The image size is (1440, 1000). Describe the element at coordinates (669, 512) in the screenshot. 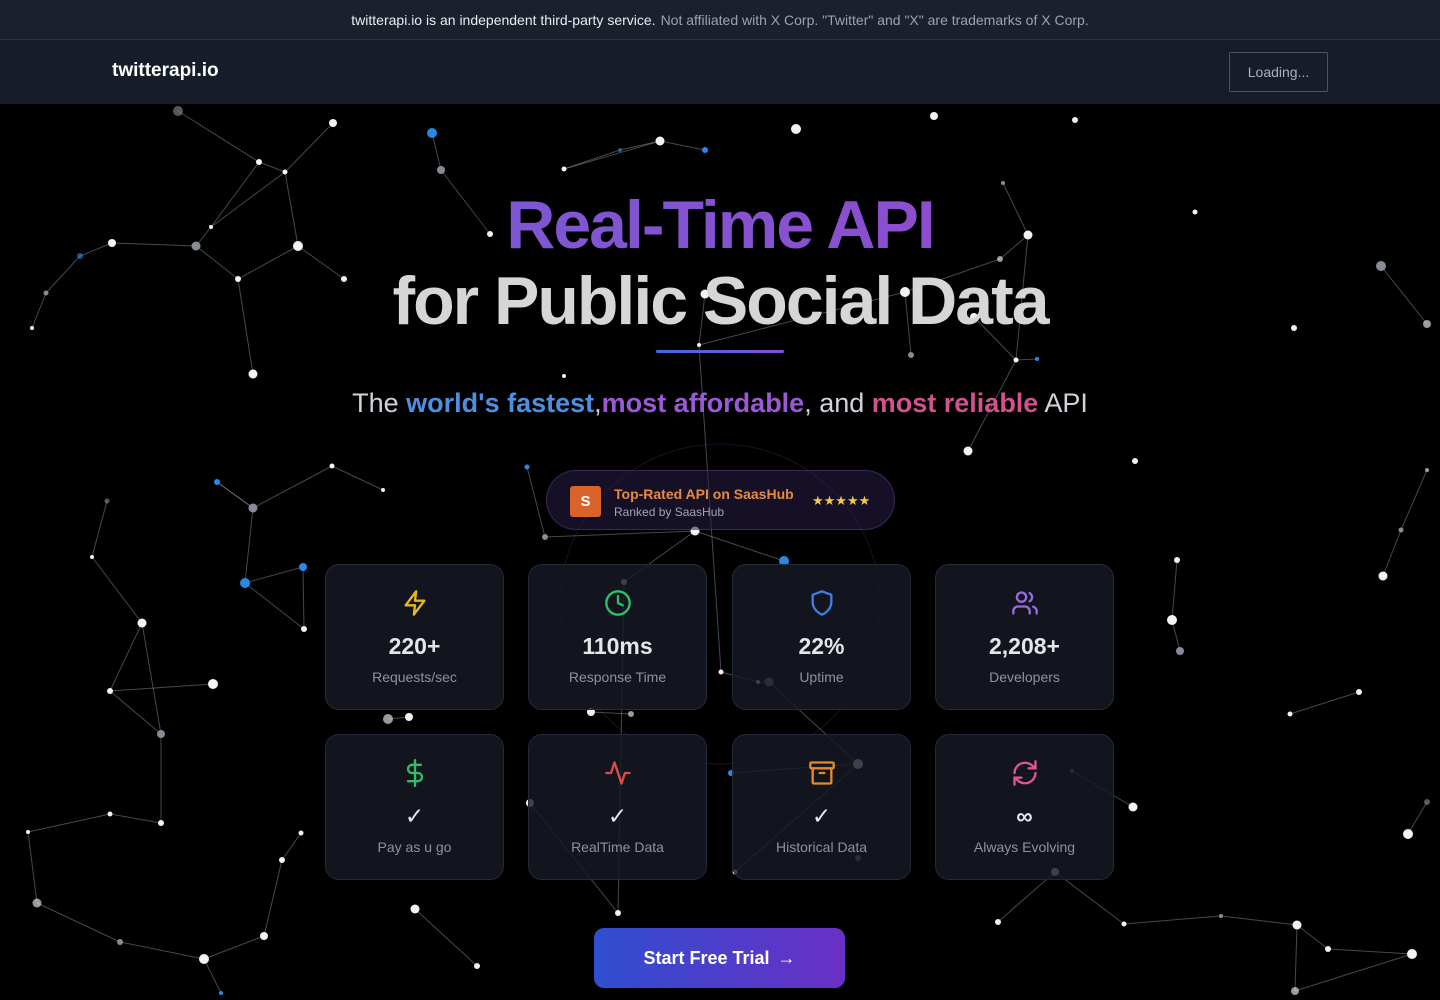

I see `badge-subtitle: Ranked by SaasHub` at that location.